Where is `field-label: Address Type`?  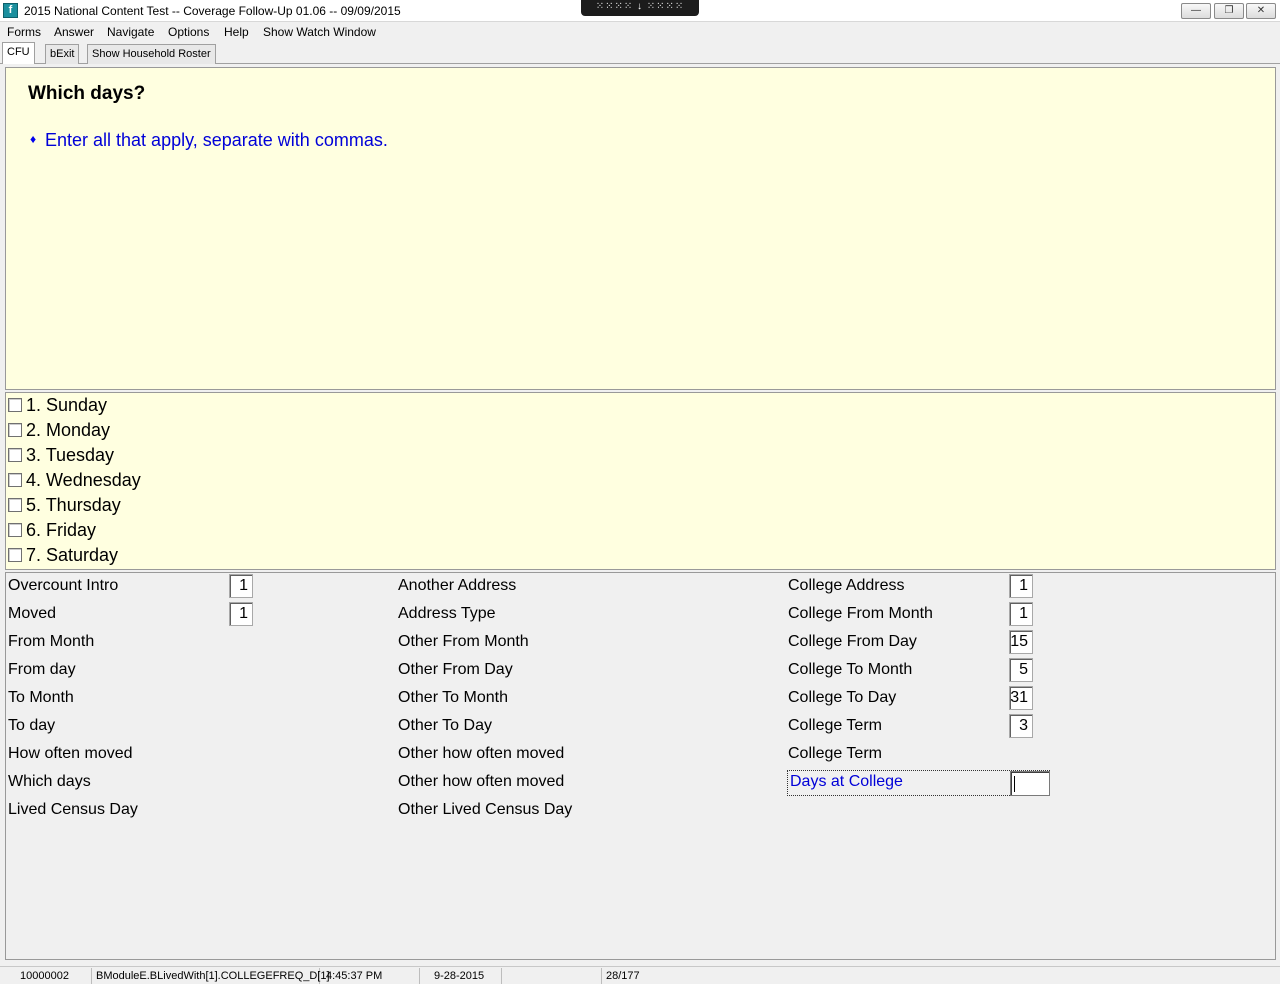 field-label: Address Type is located at coordinates (447, 613).